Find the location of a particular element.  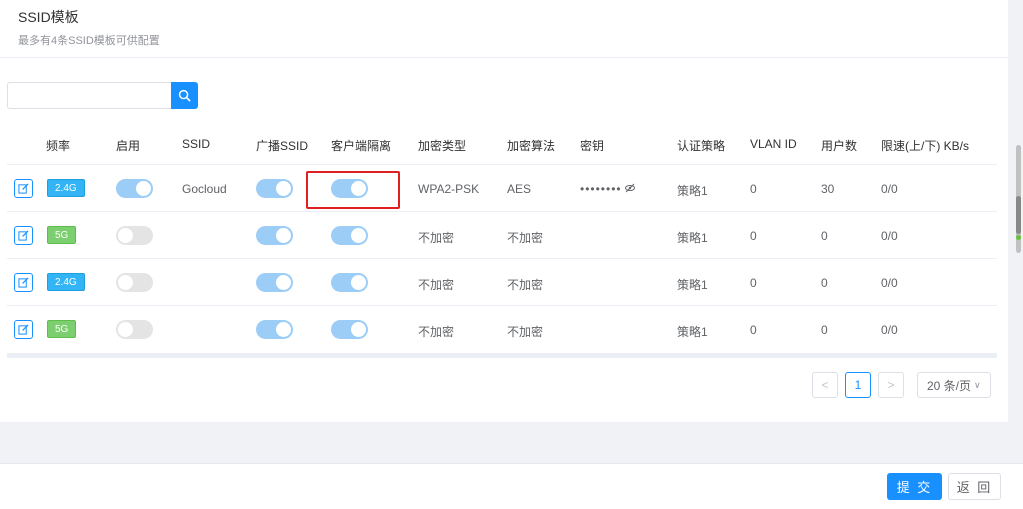

col-enc-type: 加密类型 is located at coordinates (442, 146).